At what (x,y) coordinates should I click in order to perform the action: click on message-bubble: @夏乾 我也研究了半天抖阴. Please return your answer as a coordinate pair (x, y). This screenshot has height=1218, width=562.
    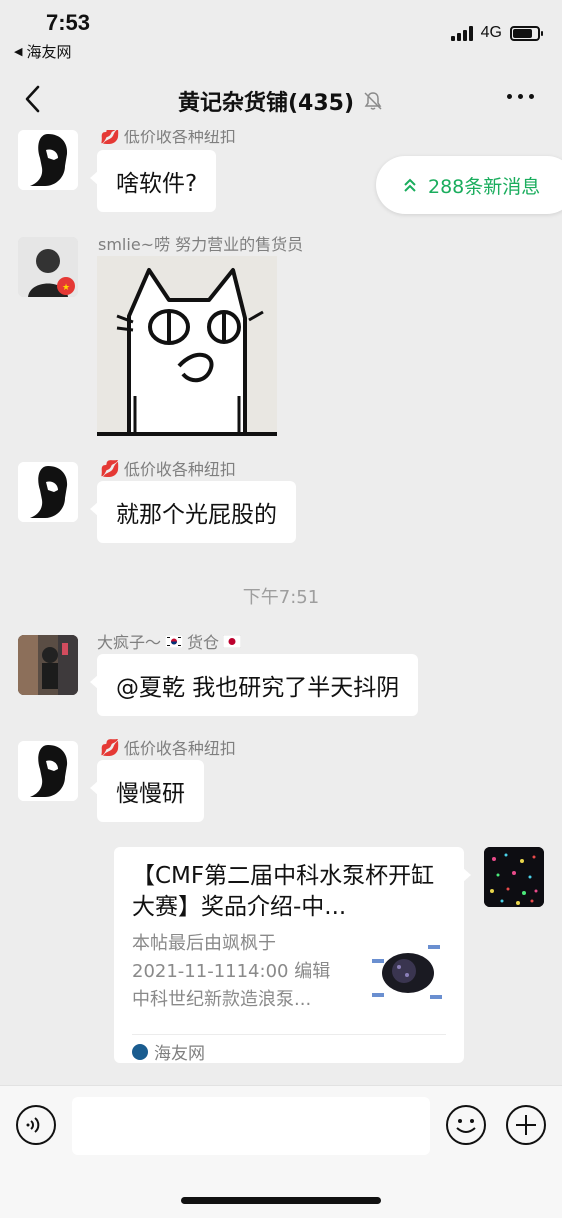
    Looking at the image, I should click on (254, 685).